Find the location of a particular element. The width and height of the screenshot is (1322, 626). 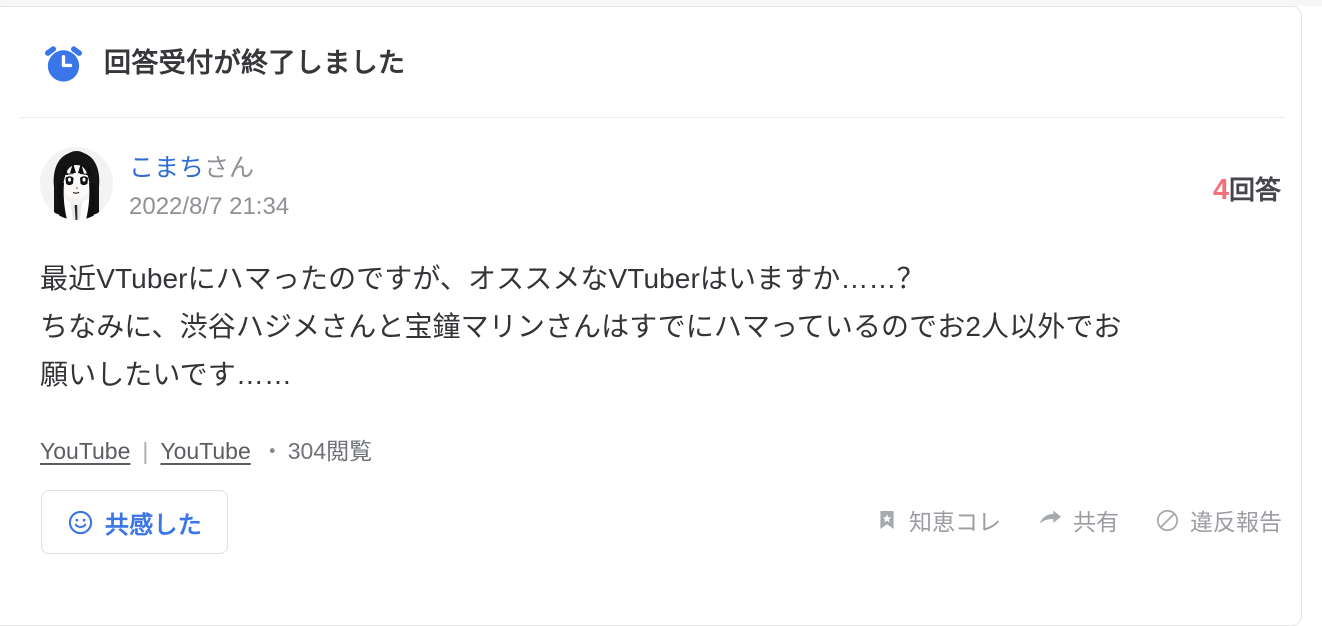

bookmark-action-label: 知恵コレ is located at coordinates (955, 522).